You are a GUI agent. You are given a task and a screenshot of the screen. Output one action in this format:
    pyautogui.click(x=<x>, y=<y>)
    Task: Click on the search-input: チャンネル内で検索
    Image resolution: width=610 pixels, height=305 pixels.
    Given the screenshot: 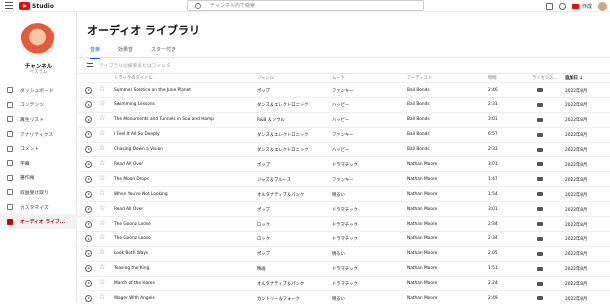 What is the action you would take?
    pyautogui.click(x=305, y=5)
    